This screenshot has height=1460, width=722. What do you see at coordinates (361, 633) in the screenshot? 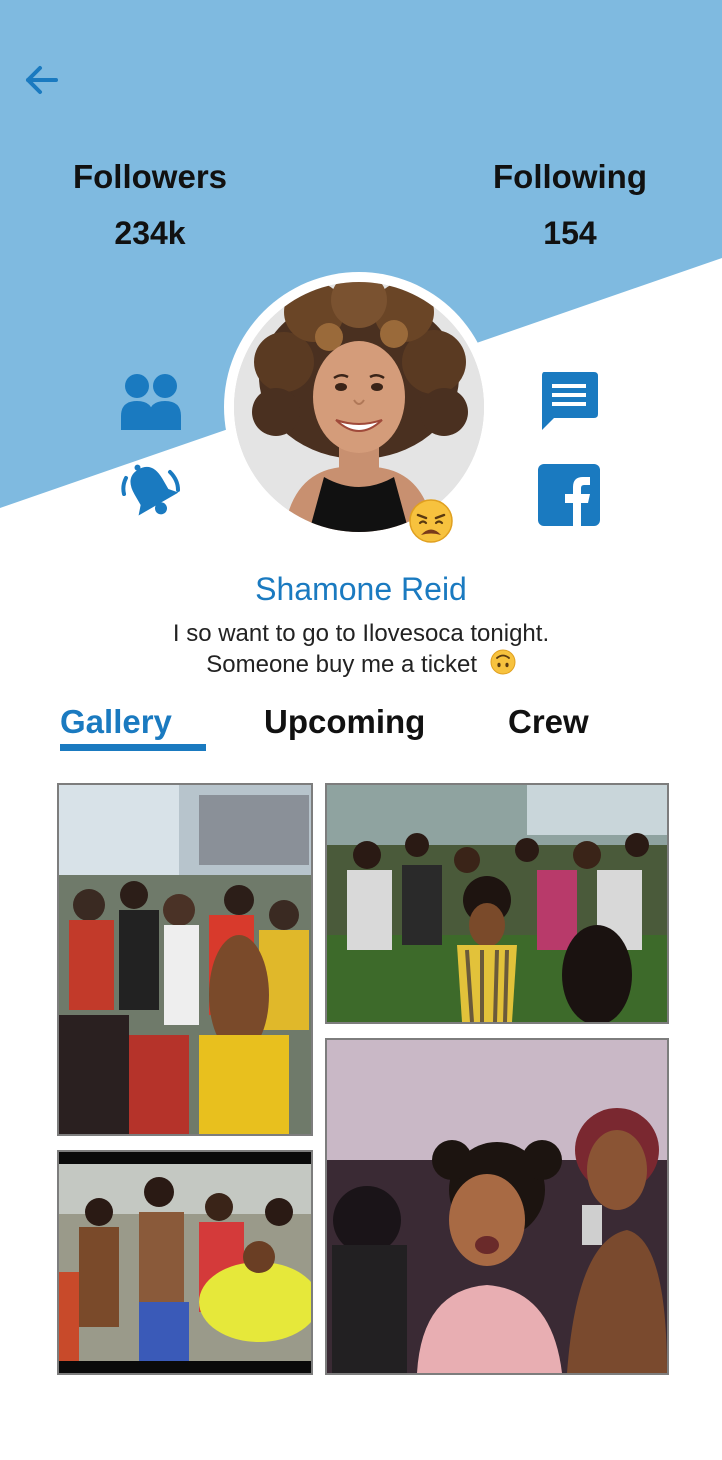
I see `bio-line-1: I so want to go to Ilovesoca tonight.` at bounding box center [361, 633].